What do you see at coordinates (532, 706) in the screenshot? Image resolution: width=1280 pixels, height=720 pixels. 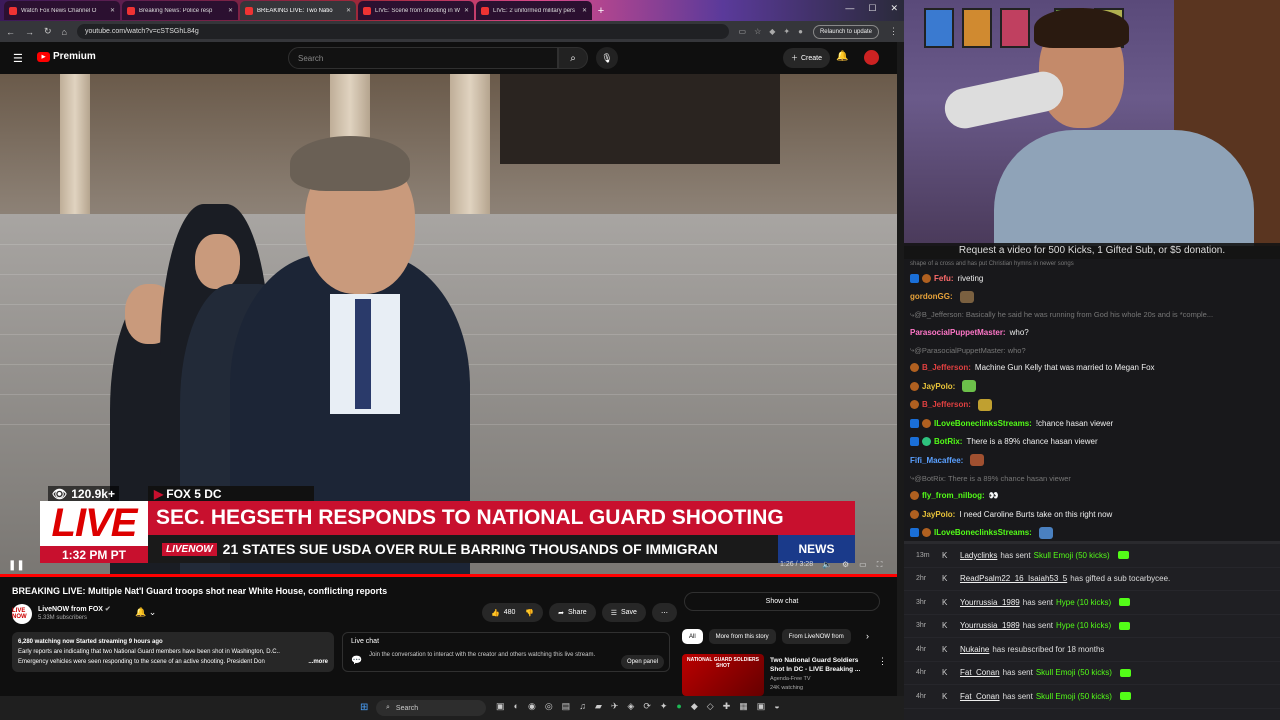 I see `chrome-icon: ◉` at bounding box center [532, 706].